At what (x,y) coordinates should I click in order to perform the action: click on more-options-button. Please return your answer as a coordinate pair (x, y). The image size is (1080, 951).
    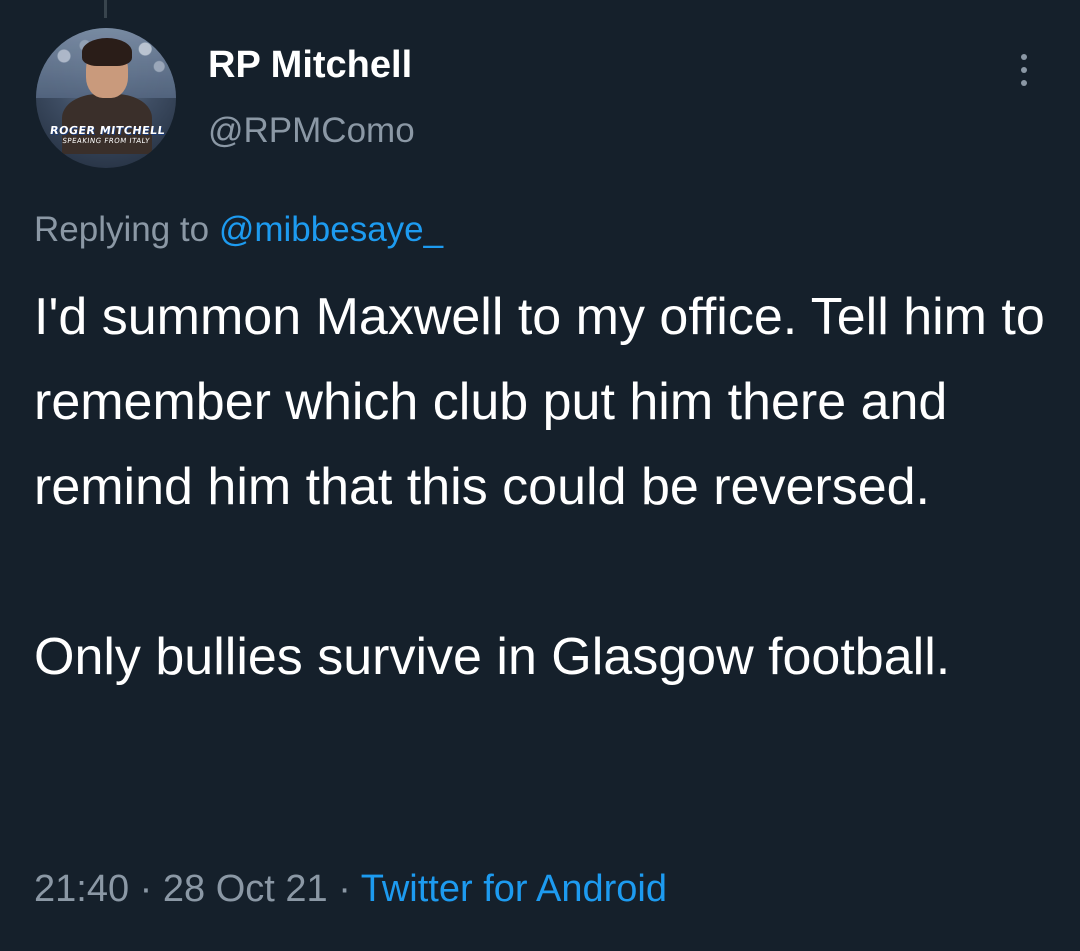
    Looking at the image, I should click on (1025, 70).